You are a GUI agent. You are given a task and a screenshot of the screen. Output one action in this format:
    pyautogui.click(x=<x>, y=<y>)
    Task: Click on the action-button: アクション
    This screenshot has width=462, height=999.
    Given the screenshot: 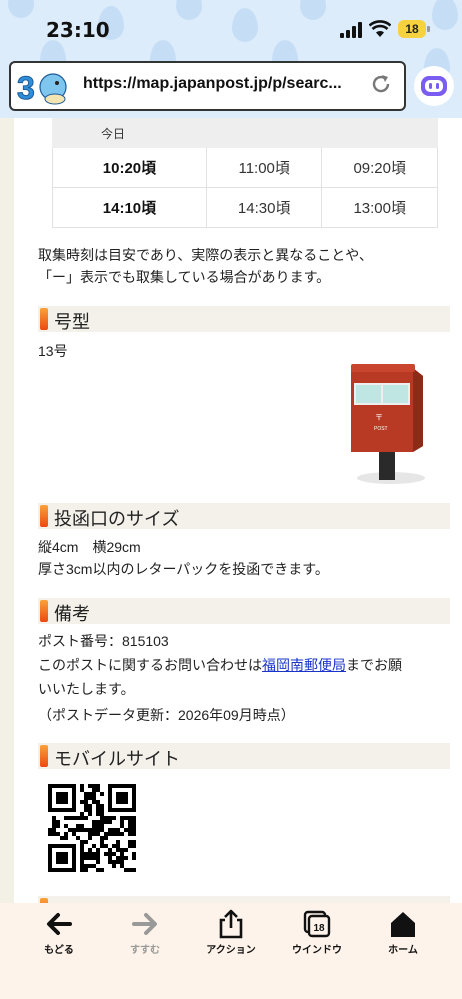 What is the action you would take?
    pyautogui.click(x=231, y=934)
    